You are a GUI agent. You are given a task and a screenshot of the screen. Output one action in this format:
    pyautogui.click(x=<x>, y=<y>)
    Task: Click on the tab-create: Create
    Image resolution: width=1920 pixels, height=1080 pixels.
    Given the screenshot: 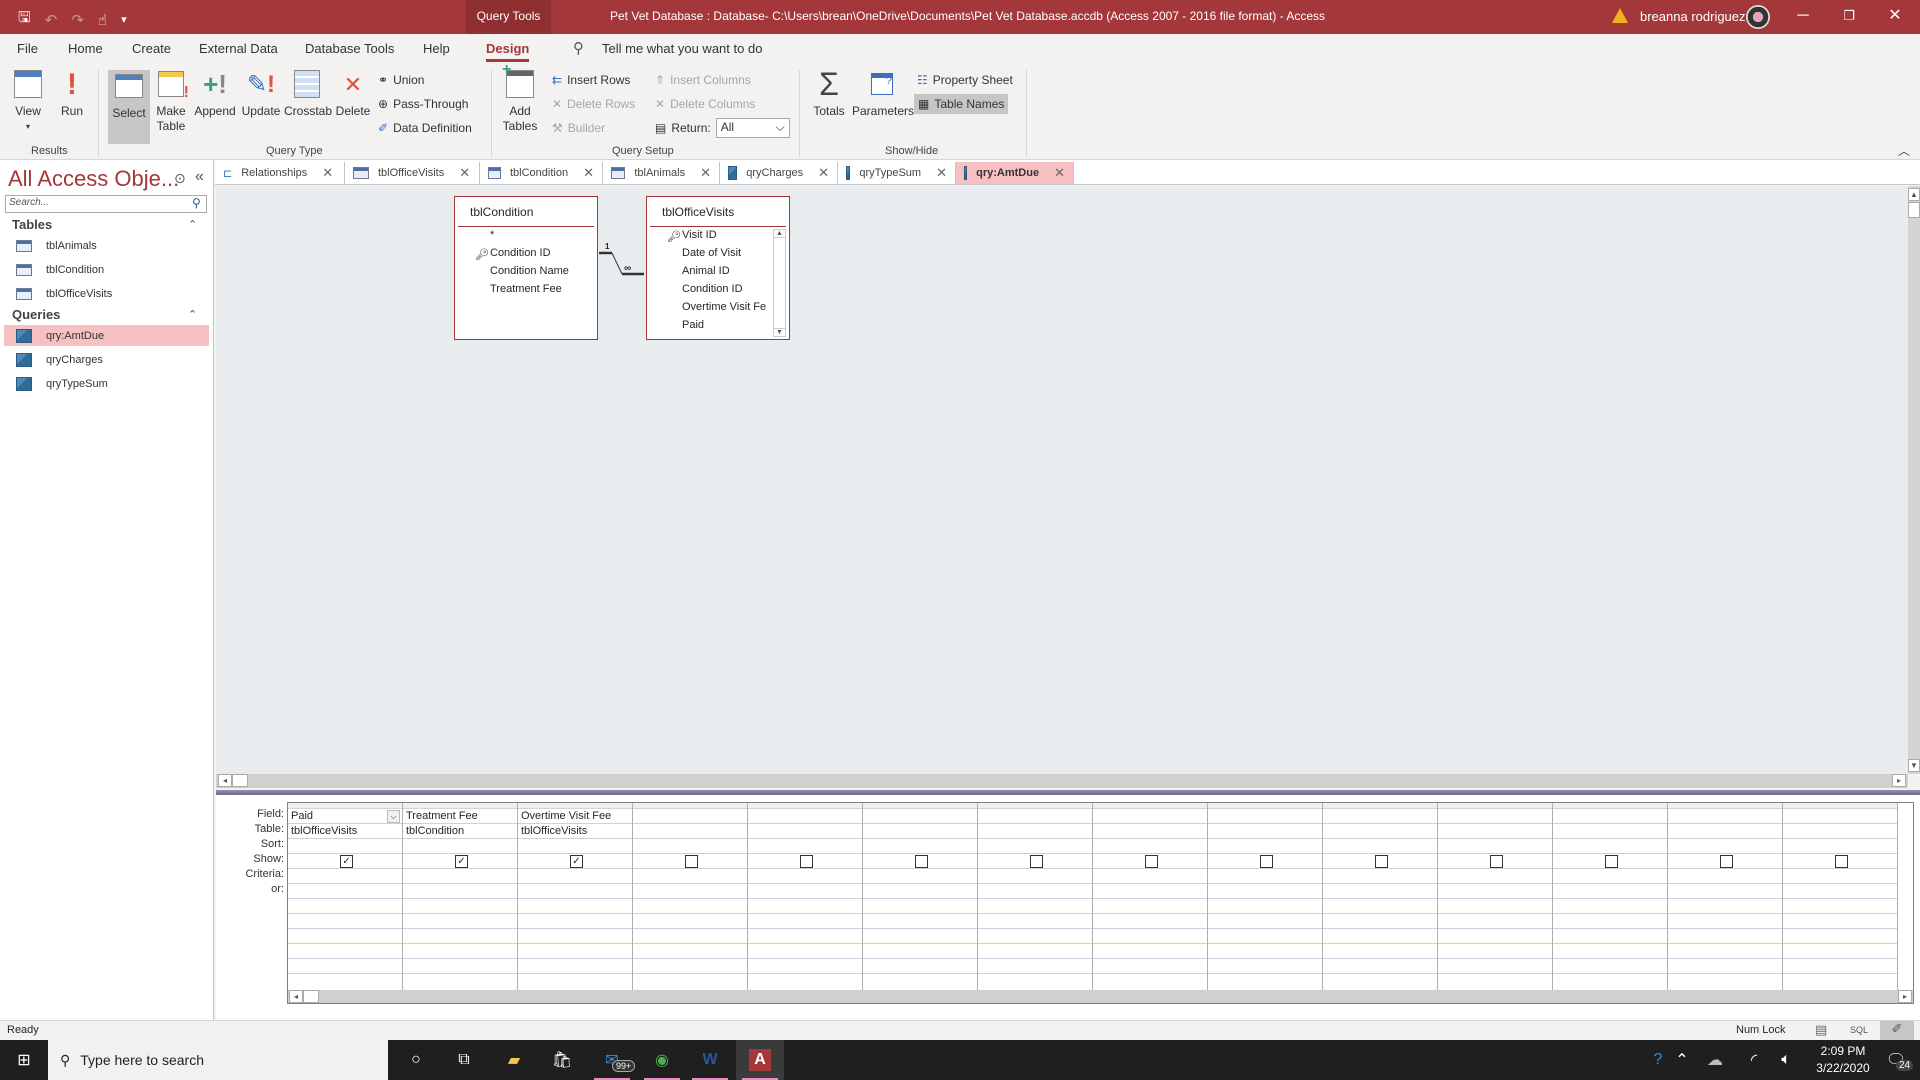 What is the action you would take?
    pyautogui.click(x=151, y=48)
    